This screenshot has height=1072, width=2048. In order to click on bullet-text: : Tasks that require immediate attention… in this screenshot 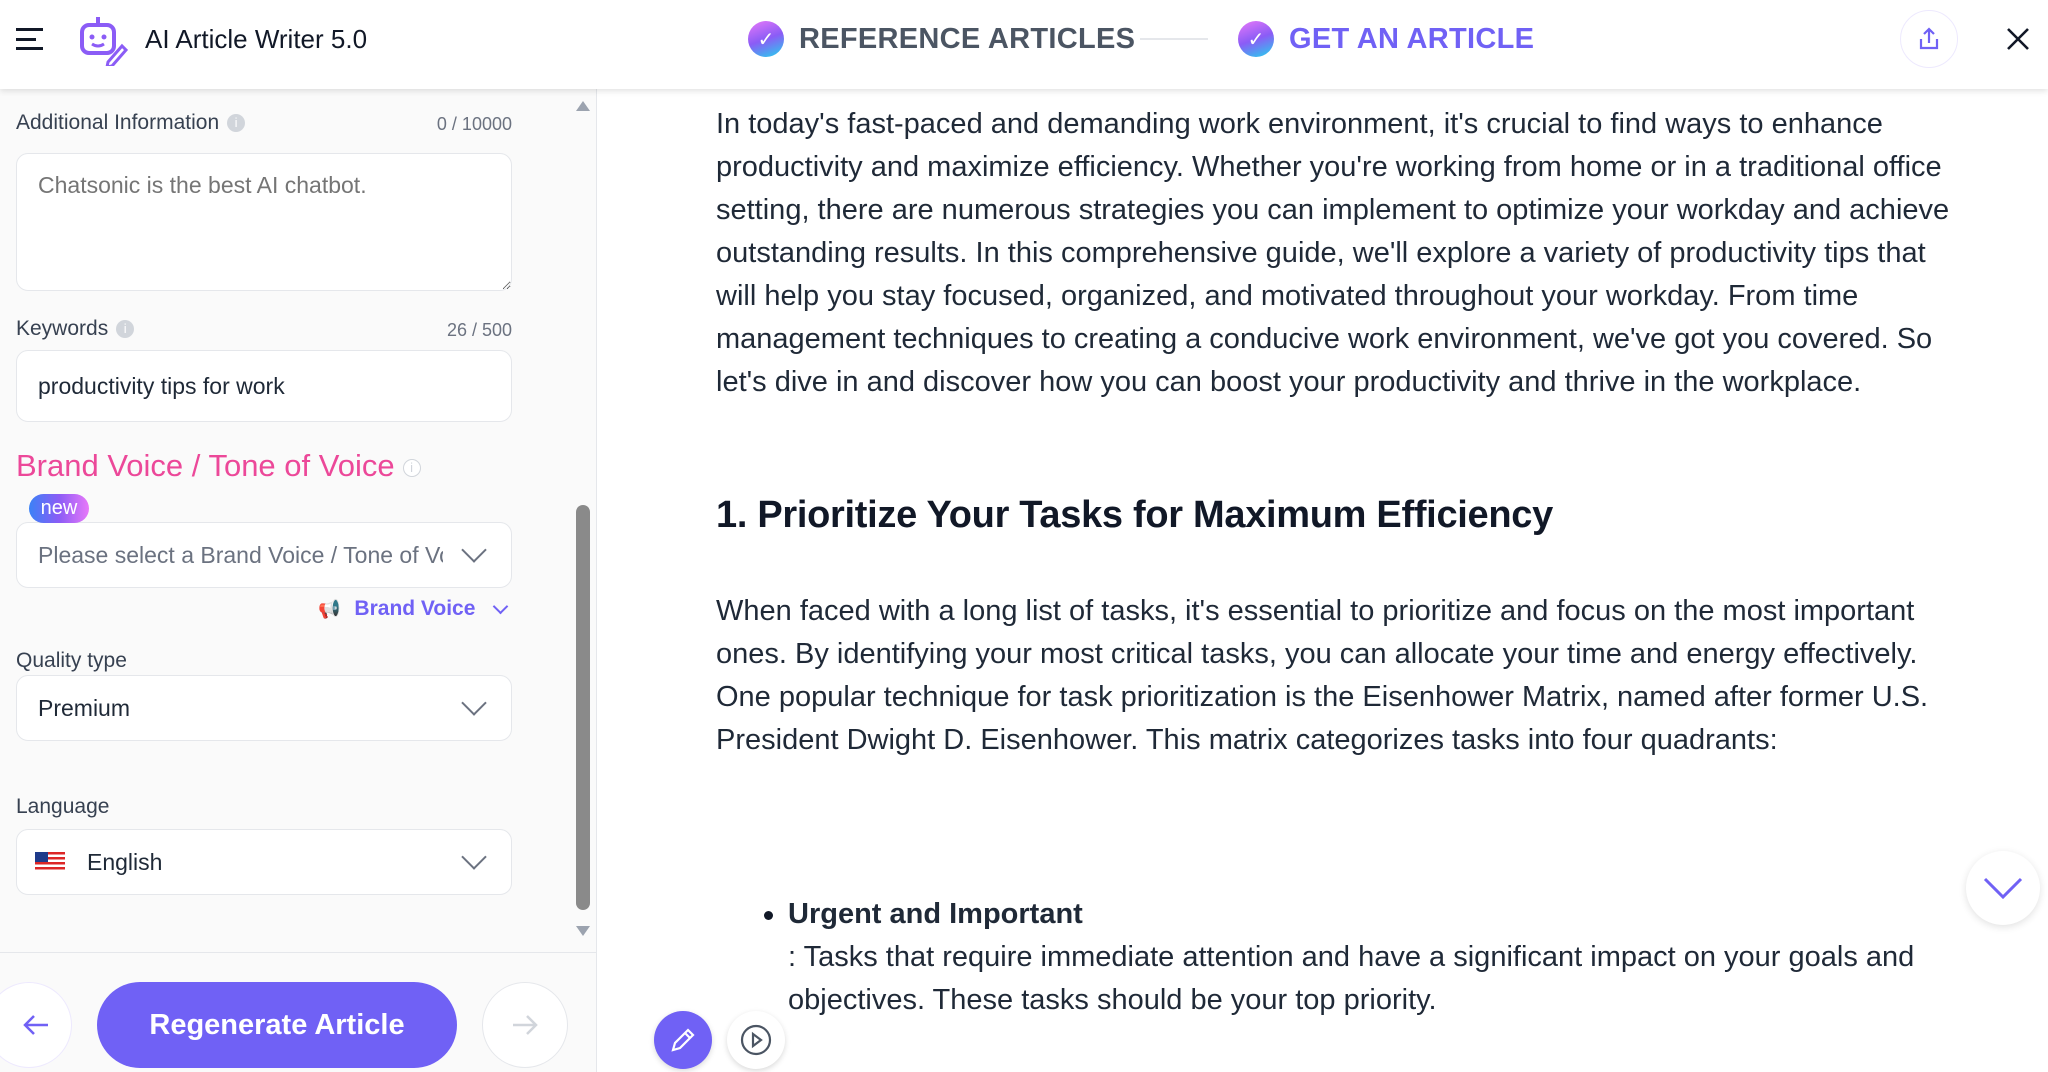, I will do `click(1351, 978)`.